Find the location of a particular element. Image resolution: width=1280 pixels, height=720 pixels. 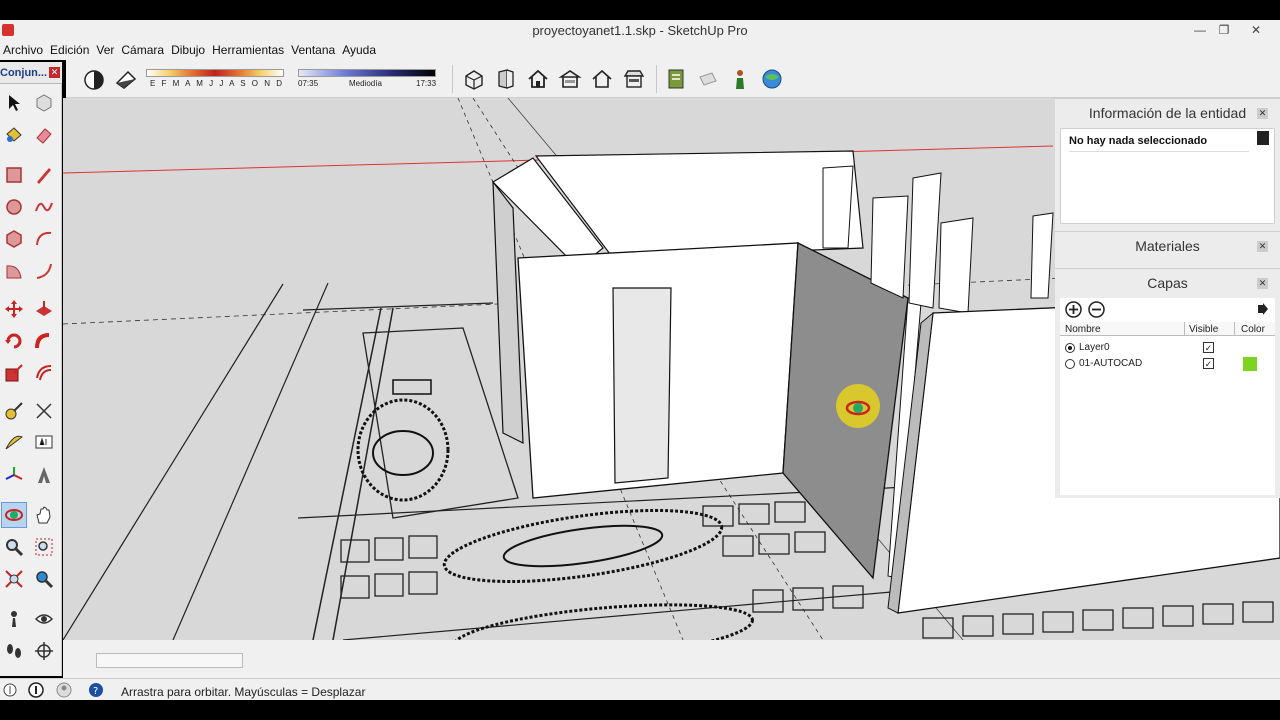

geo-location-status-icon is located at coordinates (10, 690).